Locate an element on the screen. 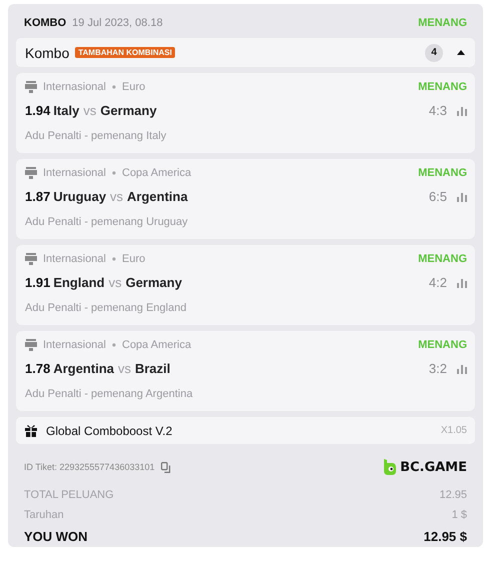 Image resolution: width=494 pixels, height=569 pixels. team-name: Italy is located at coordinates (66, 110).